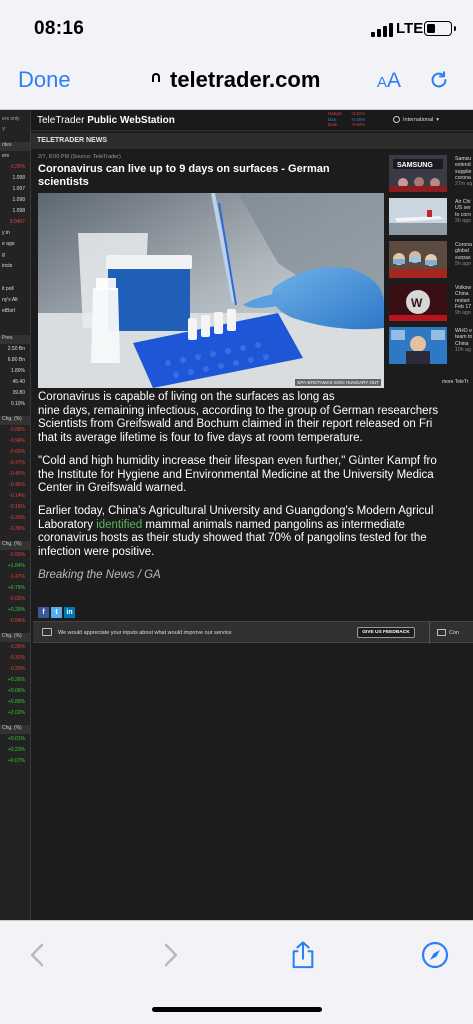 The width and height of the screenshot is (473, 1024). I want to click on sidebar-news-item: Corona global surpas 5h ago, so click(431, 260).